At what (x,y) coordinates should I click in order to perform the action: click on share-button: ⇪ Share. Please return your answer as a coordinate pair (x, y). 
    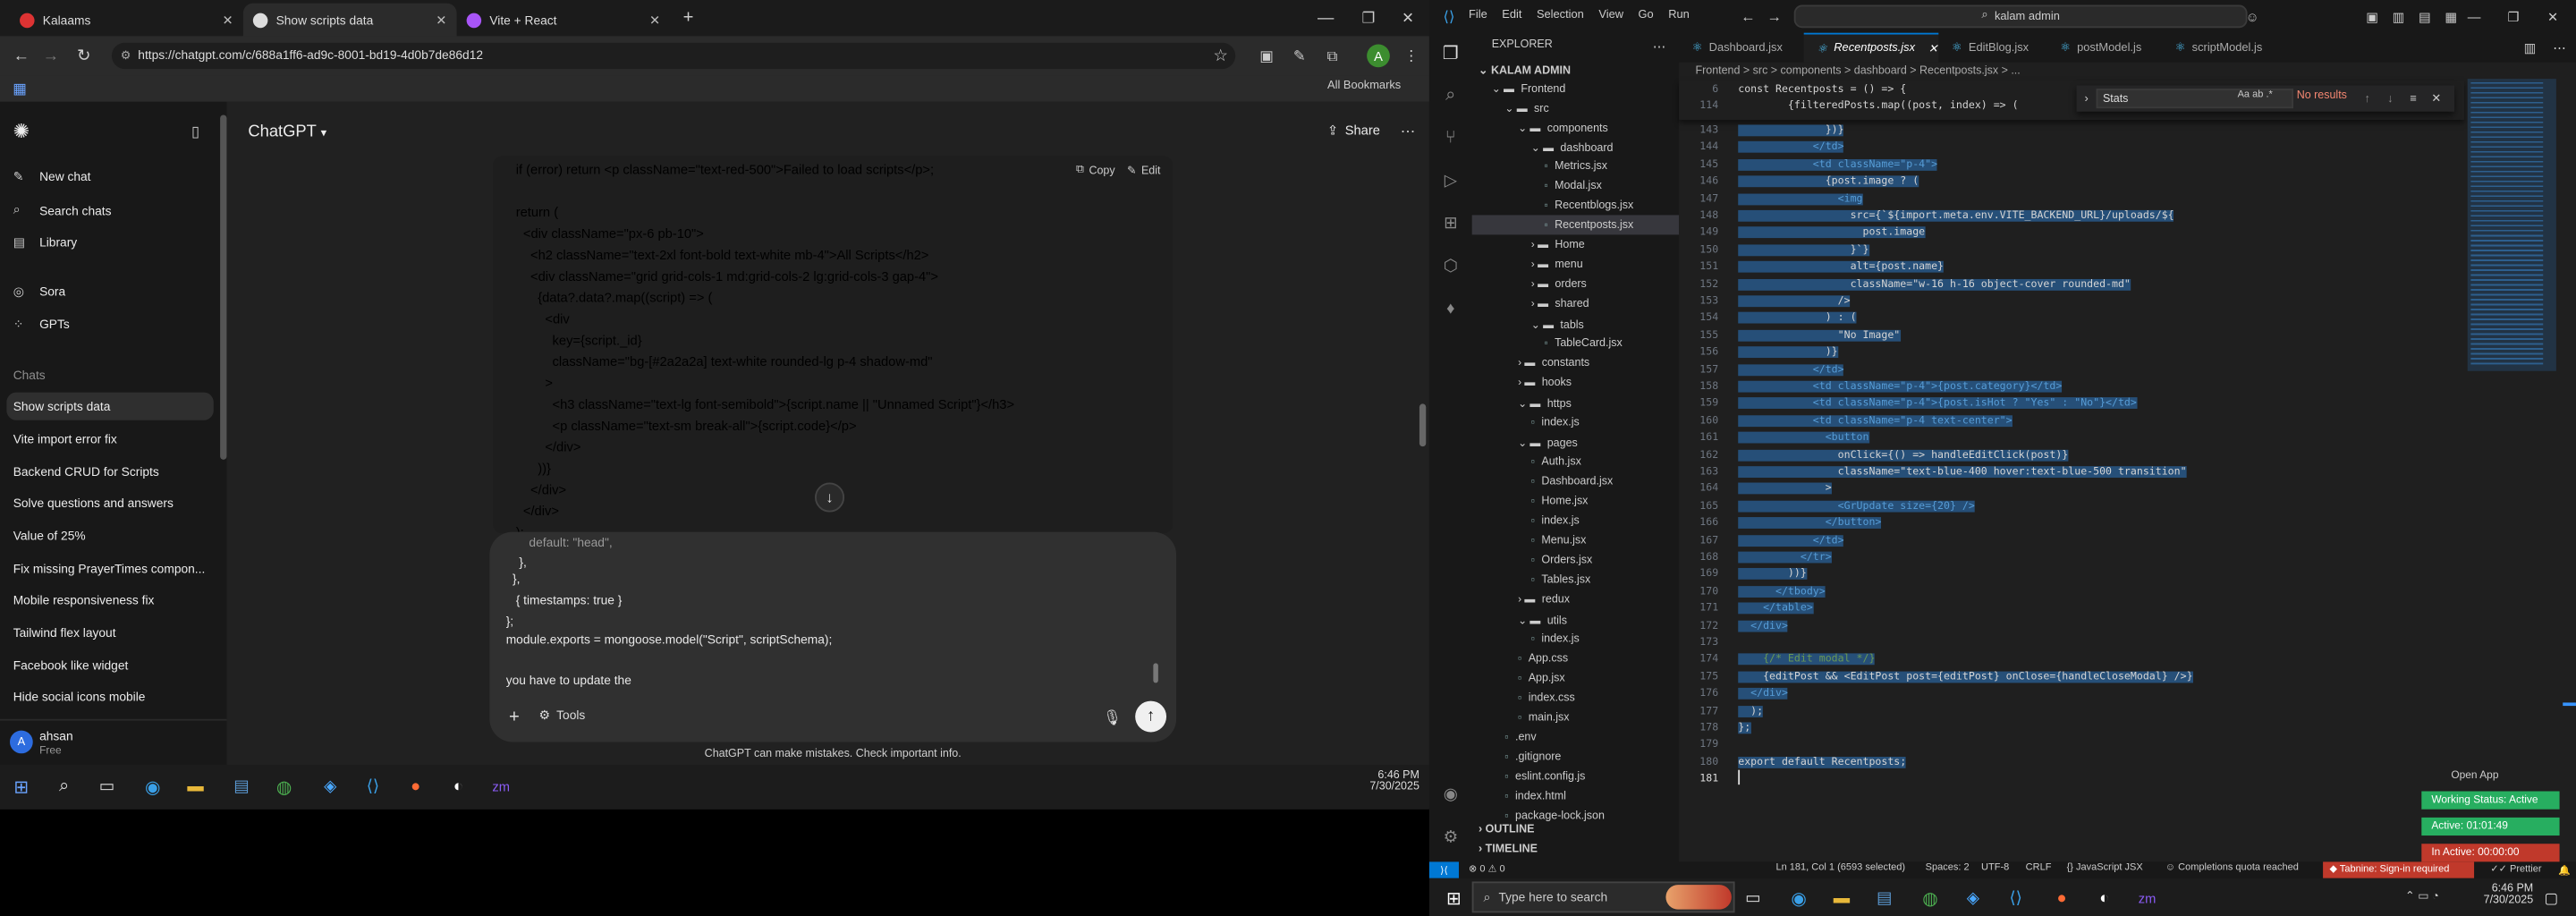
    Looking at the image, I should click on (1353, 131).